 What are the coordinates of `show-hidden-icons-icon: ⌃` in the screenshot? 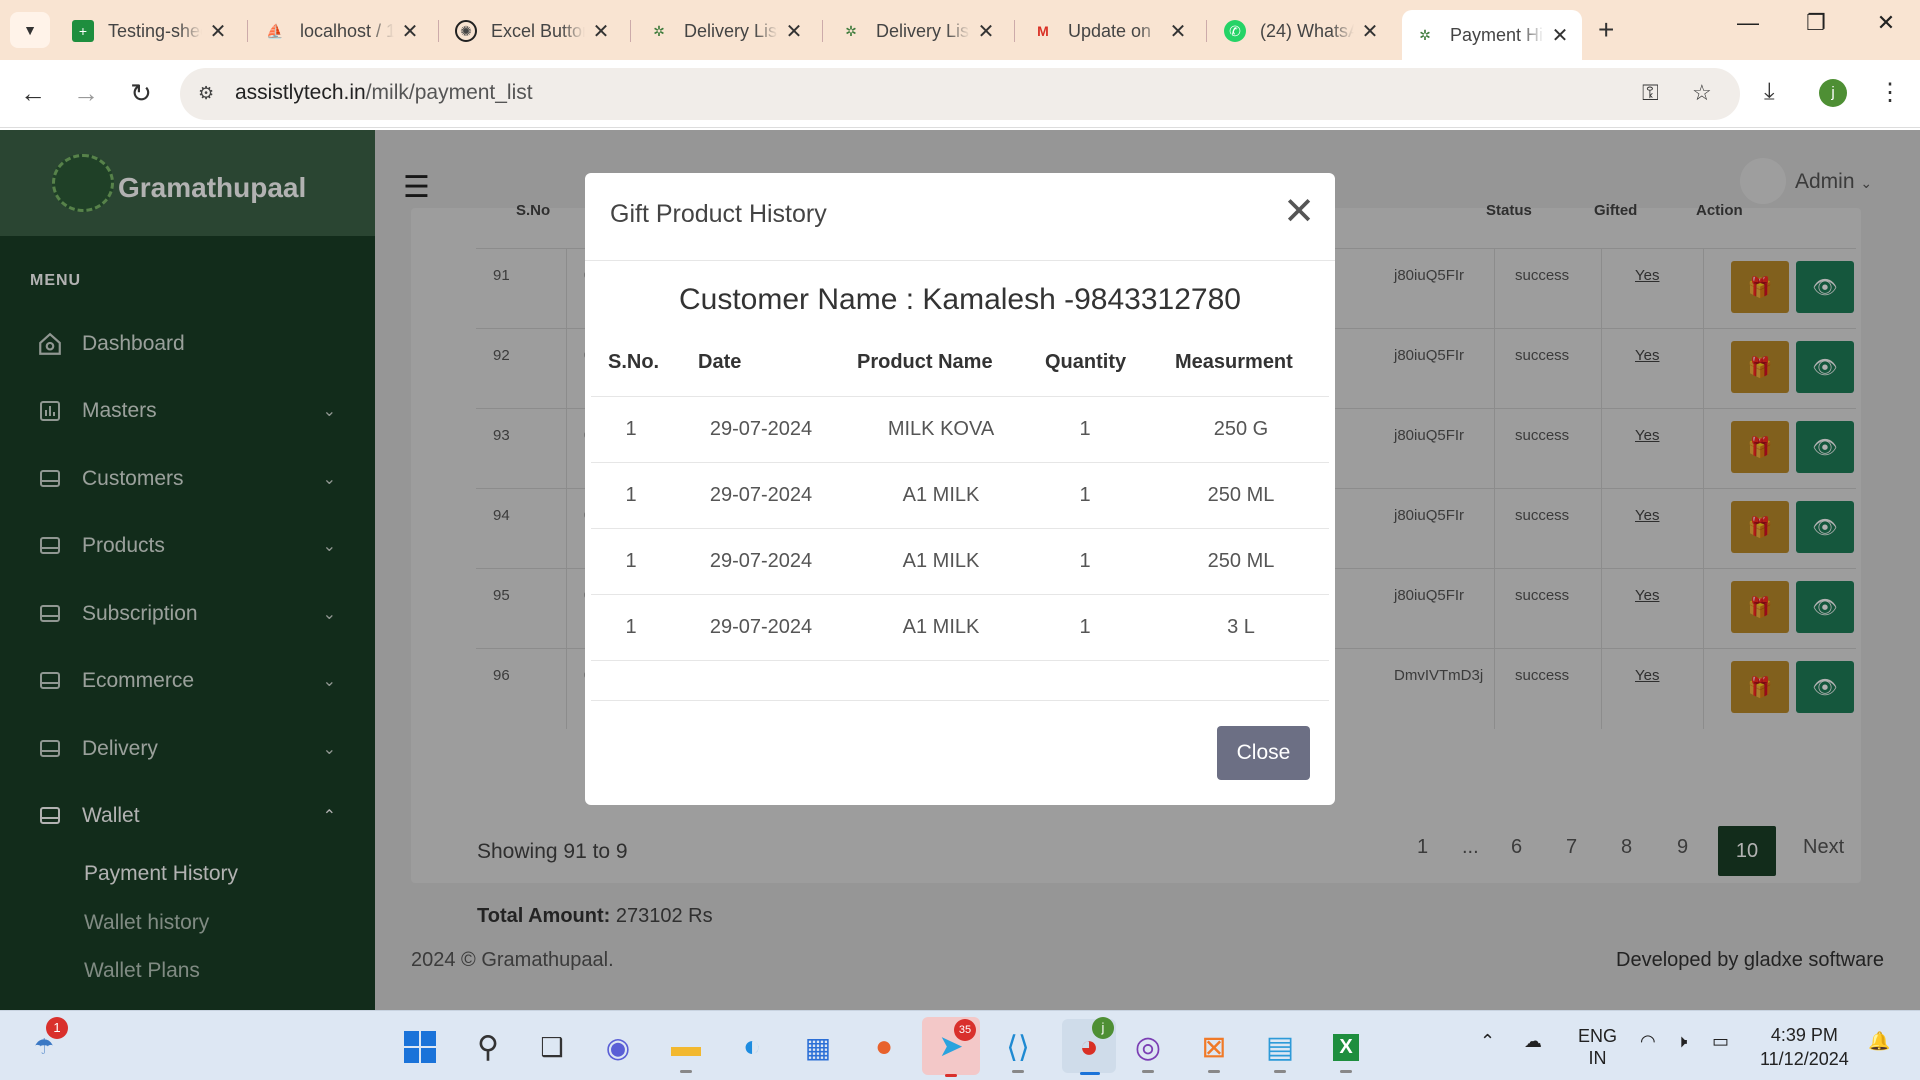 It's located at (1487, 1041).